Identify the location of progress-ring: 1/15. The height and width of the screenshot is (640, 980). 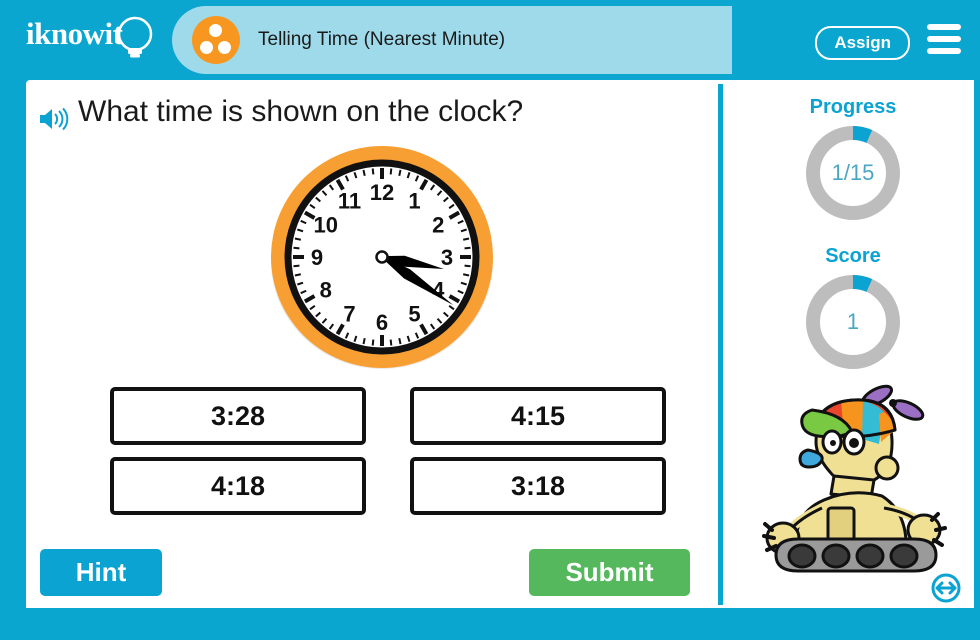
(853, 173).